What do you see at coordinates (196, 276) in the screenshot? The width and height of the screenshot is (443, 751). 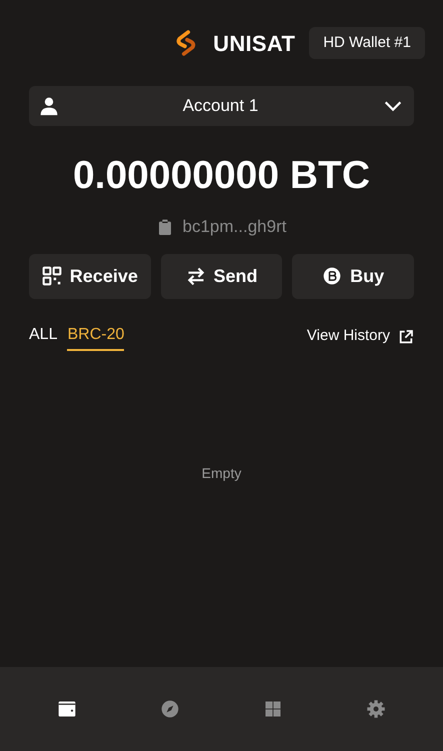 I see `swap-arrows-icon` at bounding box center [196, 276].